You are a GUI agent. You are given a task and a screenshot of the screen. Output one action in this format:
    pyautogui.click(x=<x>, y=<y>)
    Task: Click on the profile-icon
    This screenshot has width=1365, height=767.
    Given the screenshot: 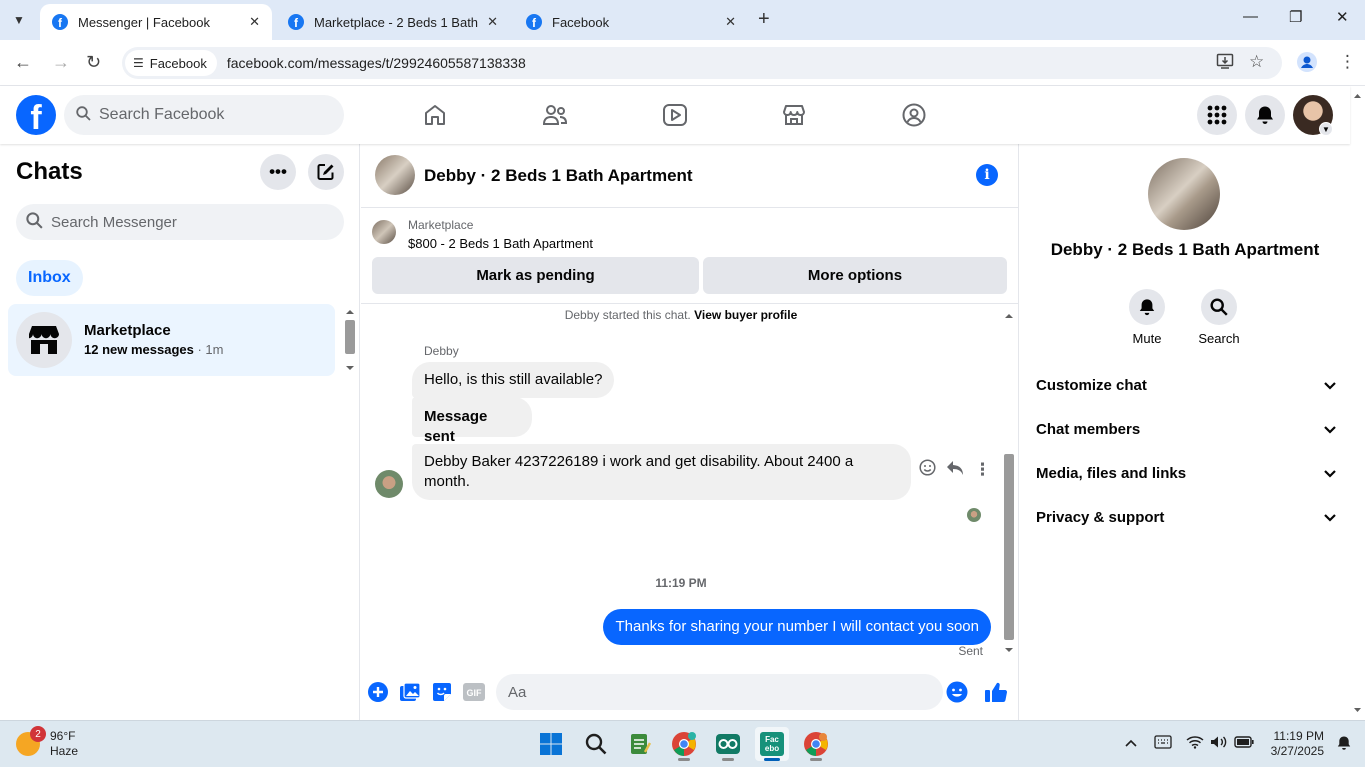 What is the action you would take?
    pyautogui.click(x=1307, y=64)
    